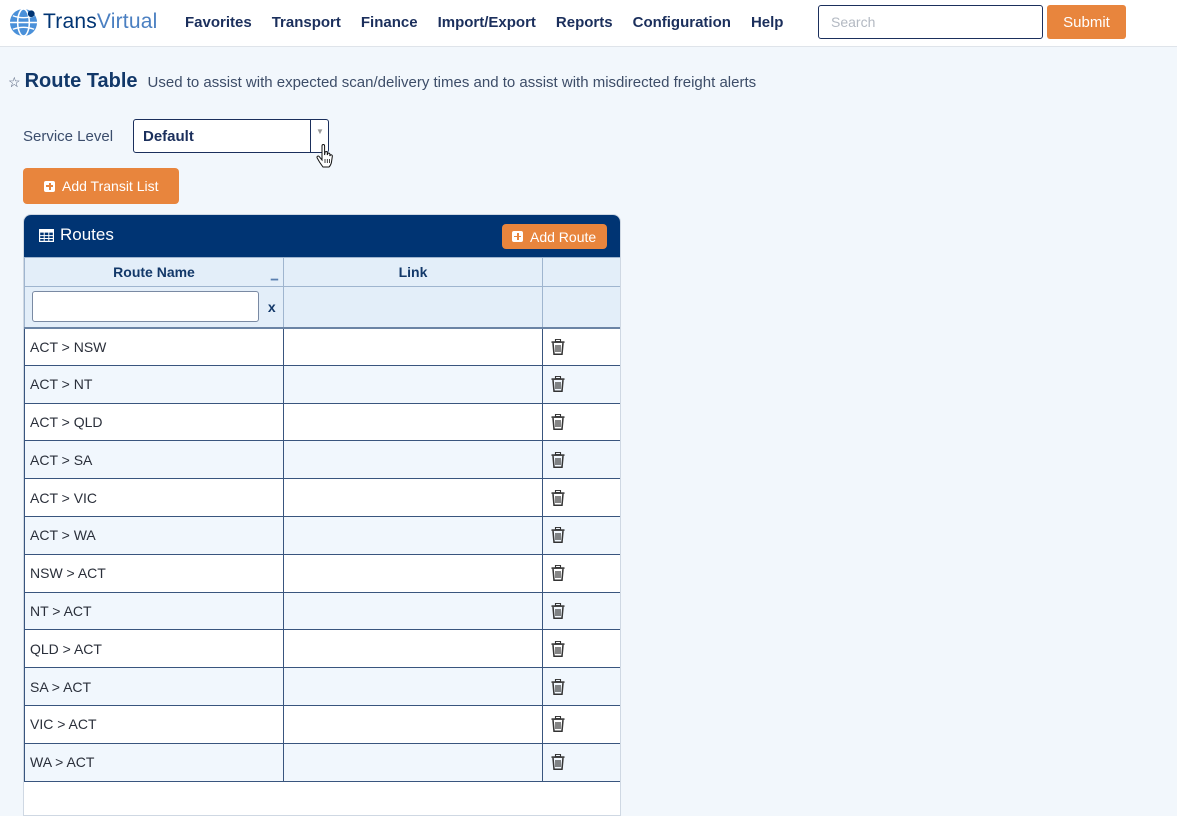 The image size is (1177, 816). What do you see at coordinates (154, 384) in the screenshot?
I see `route-name-cell: ACT > NT` at bounding box center [154, 384].